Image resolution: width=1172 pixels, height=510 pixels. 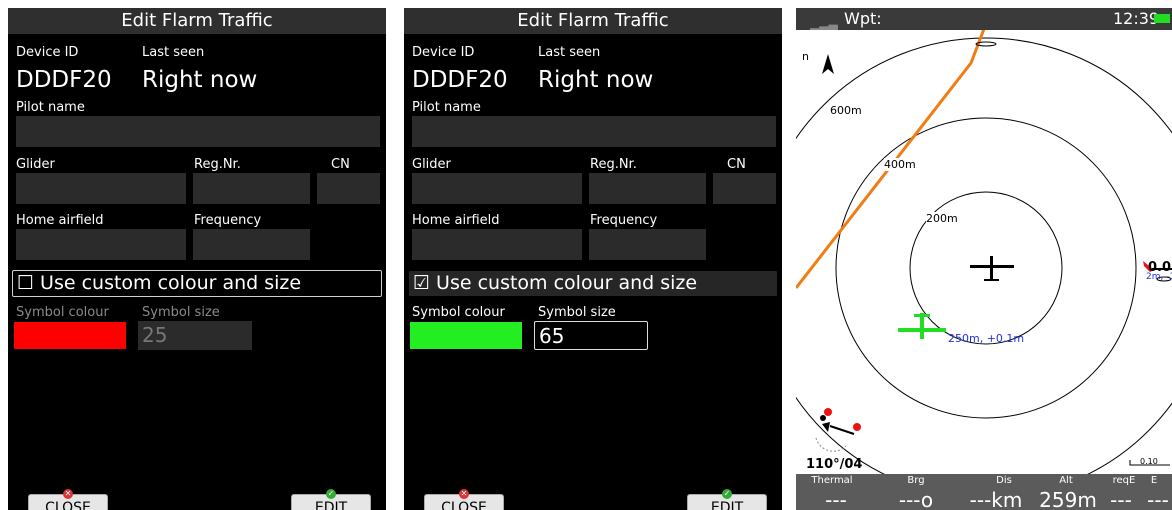 What do you see at coordinates (1154, 480) in the screenshot?
I see `navbox-label-e: E` at bounding box center [1154, 480].